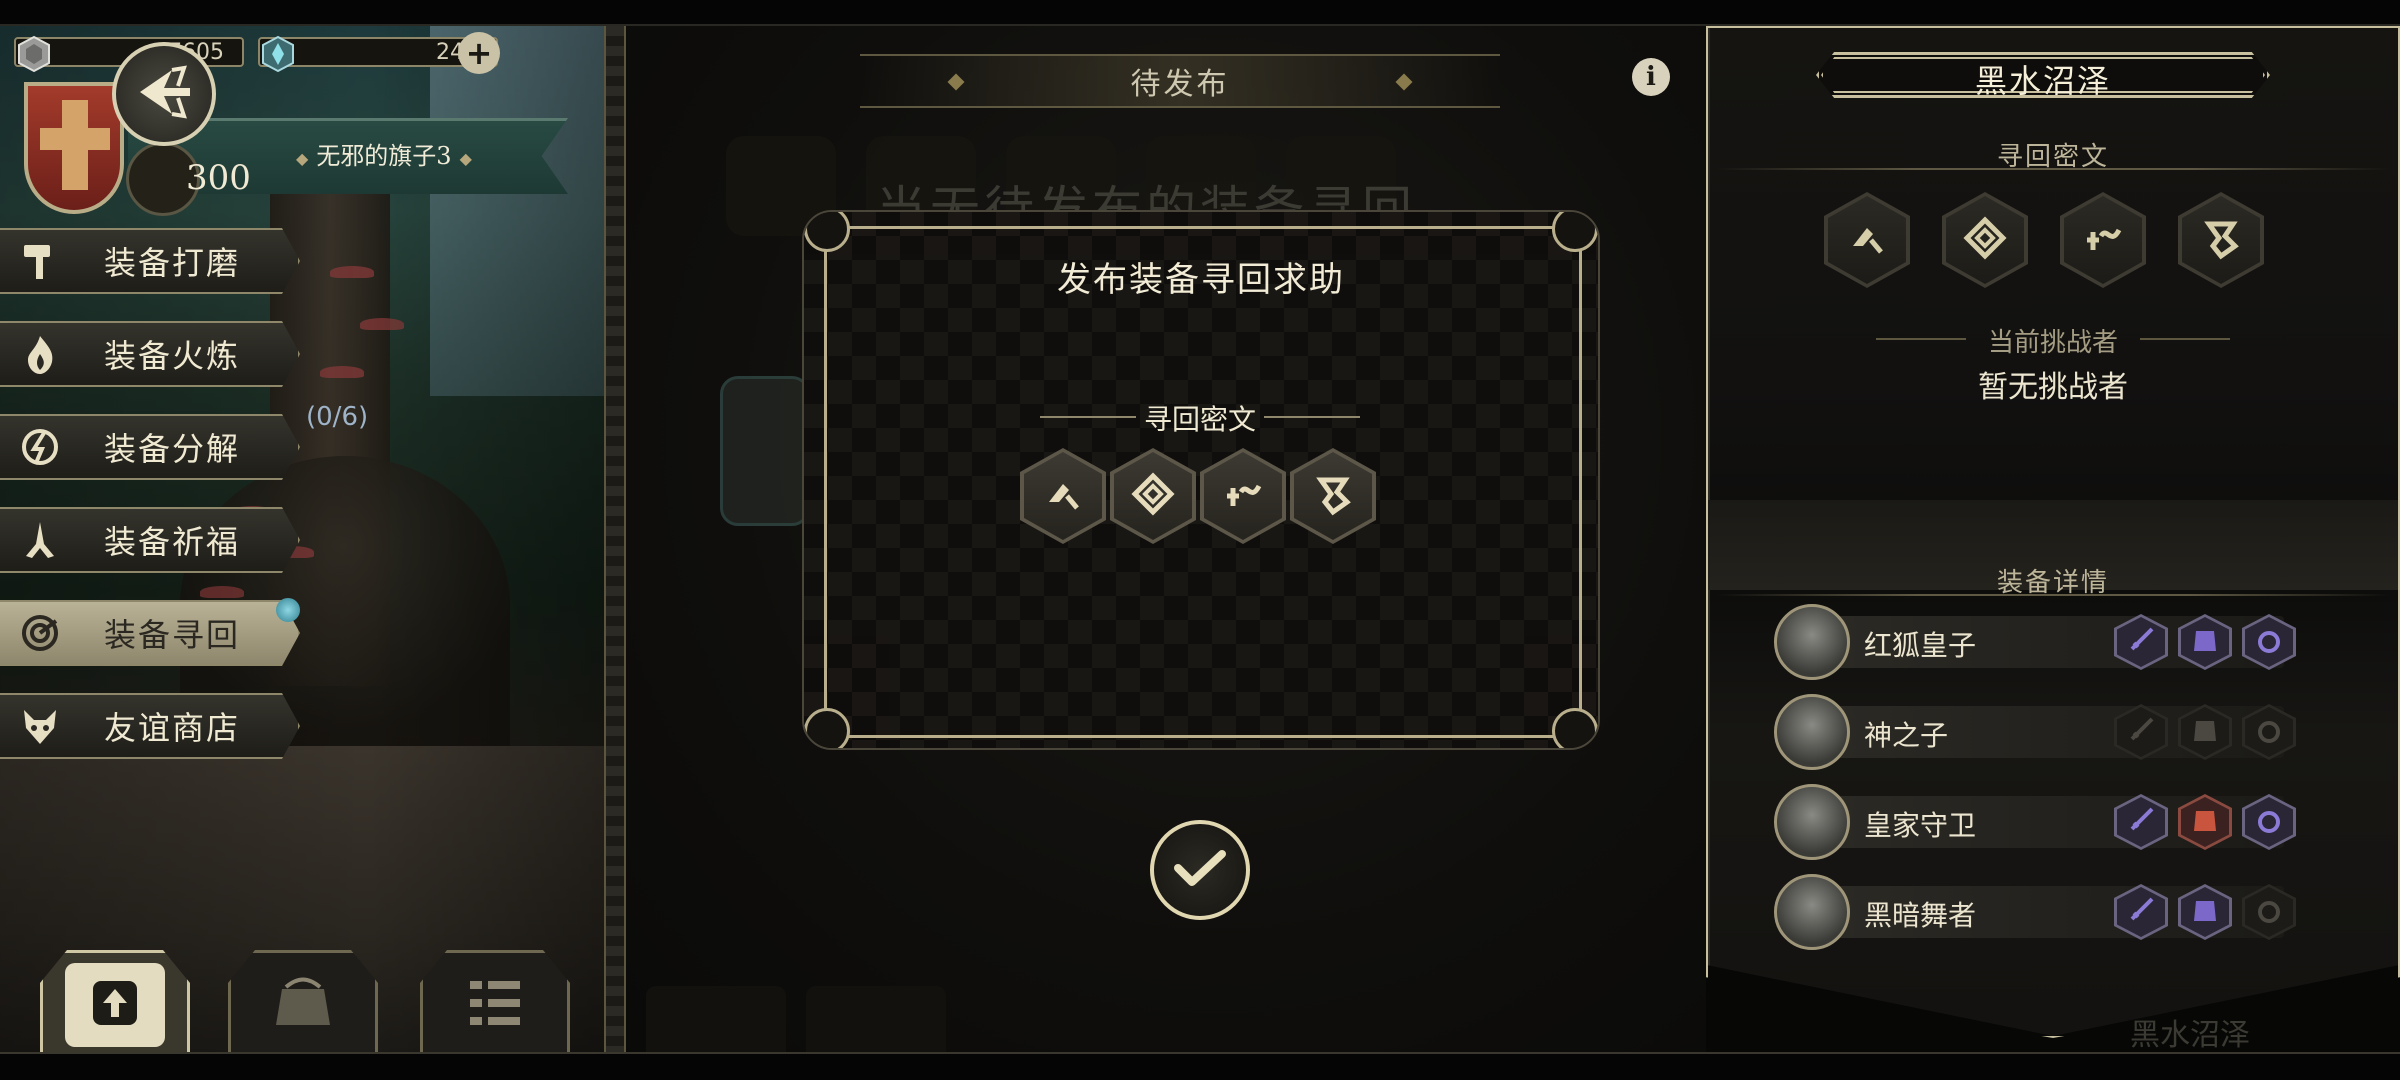  I want to click on hero-name: 皇家守卫, so click(1920, 825).